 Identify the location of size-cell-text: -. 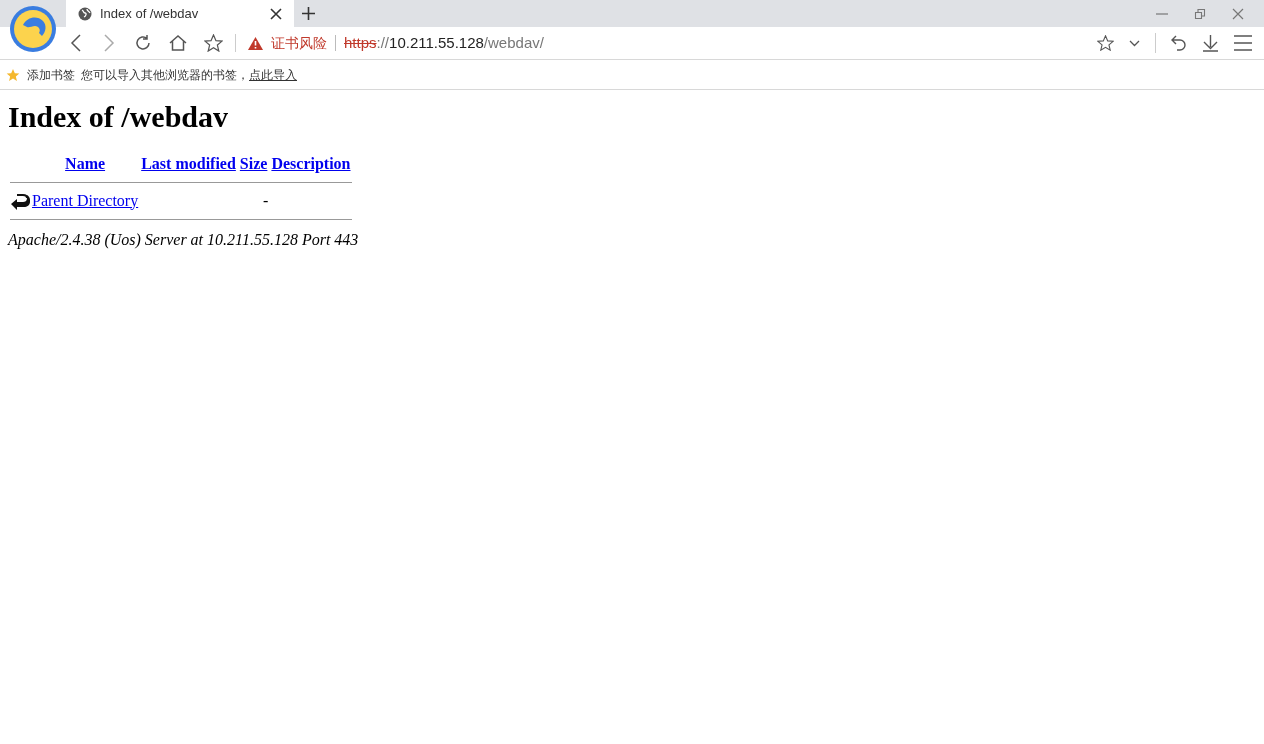
(265, 200).